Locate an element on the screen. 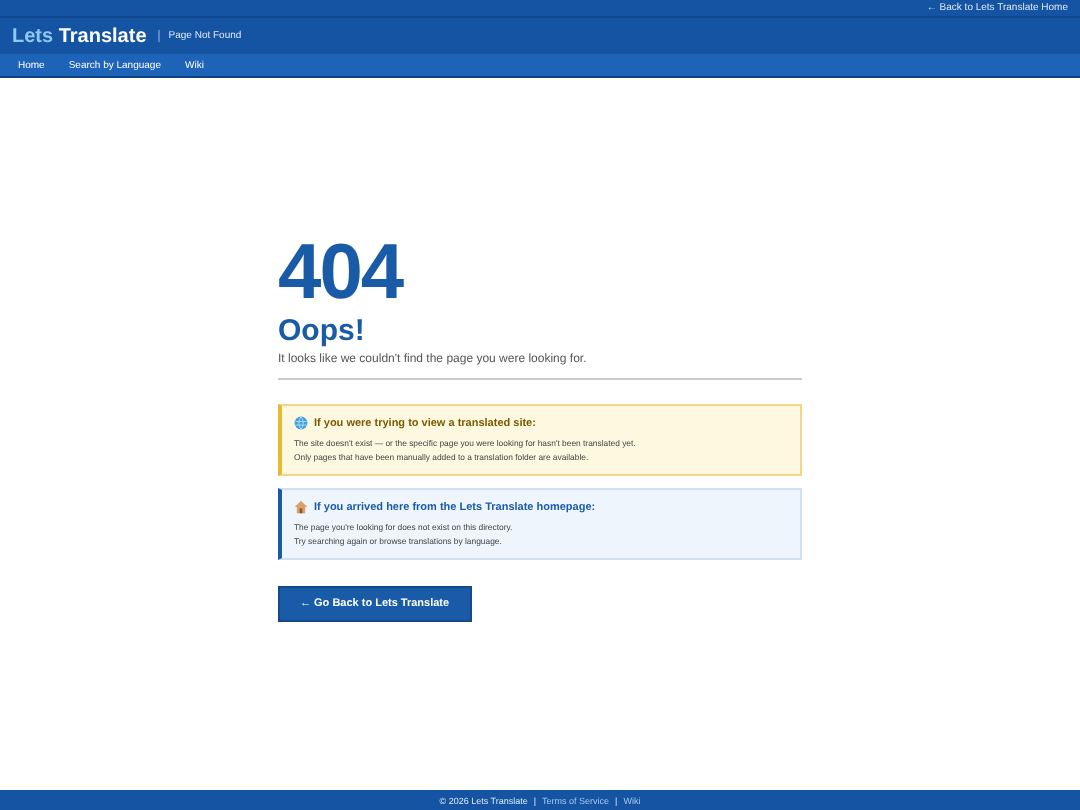 The image size is (1080, 810). error-code: 404 is located at coordinates (340, 274).